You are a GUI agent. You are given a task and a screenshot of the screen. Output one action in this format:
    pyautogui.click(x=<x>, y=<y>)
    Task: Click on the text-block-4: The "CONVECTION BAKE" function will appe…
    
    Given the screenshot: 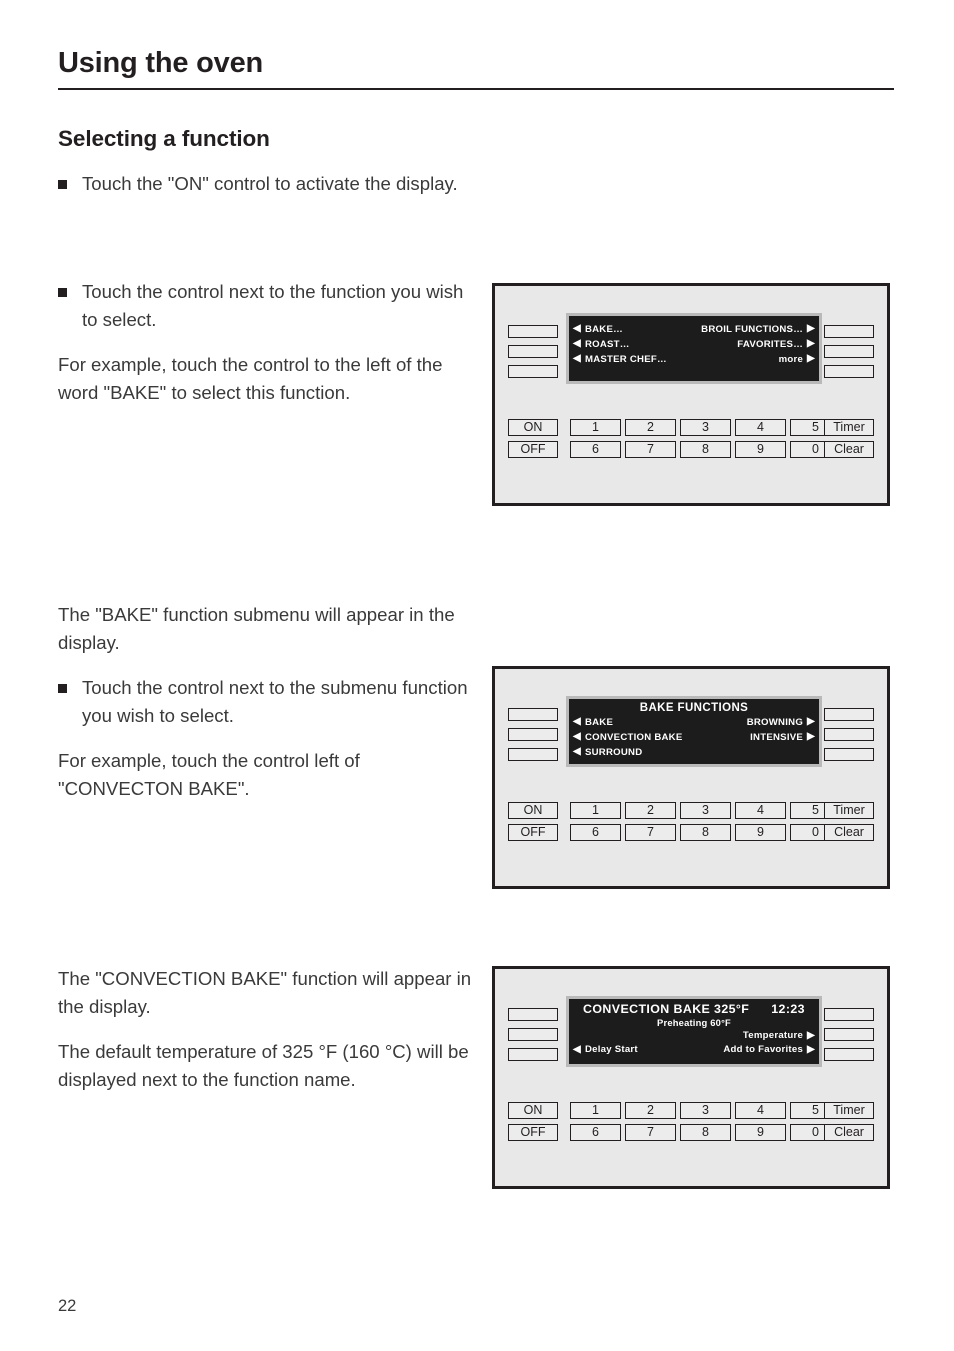 What is the action you would take?
    pyautogui.click(x=268, y=1038)
    